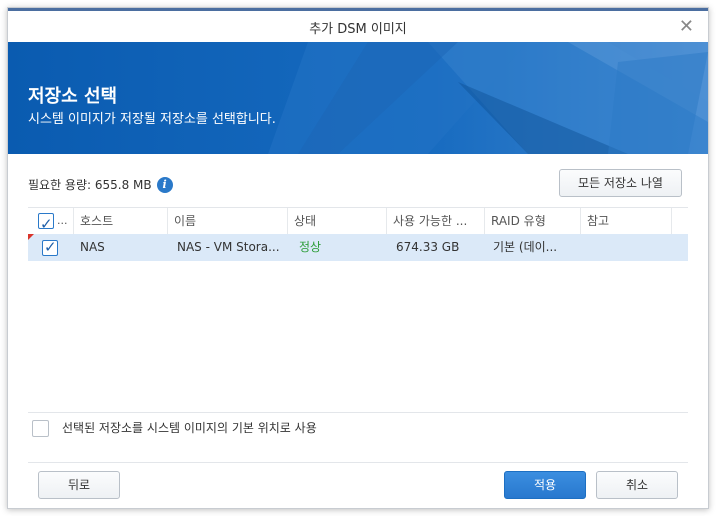  Describe the element at coordinates (79, 485) in the screenshot. I see `back-button: 뒤로` at that location.